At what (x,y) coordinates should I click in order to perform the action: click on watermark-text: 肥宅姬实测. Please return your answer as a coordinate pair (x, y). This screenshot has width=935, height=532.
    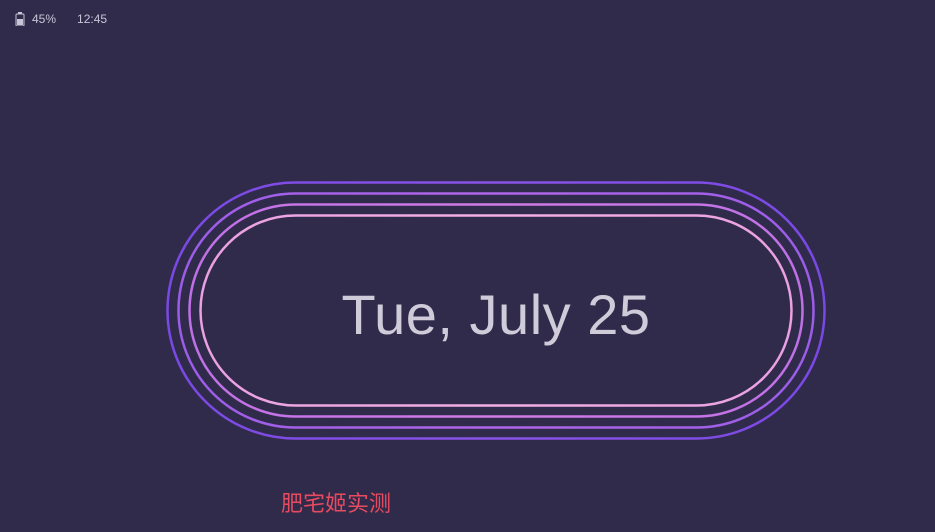
    Looking at the image, I should click on (336, 504).